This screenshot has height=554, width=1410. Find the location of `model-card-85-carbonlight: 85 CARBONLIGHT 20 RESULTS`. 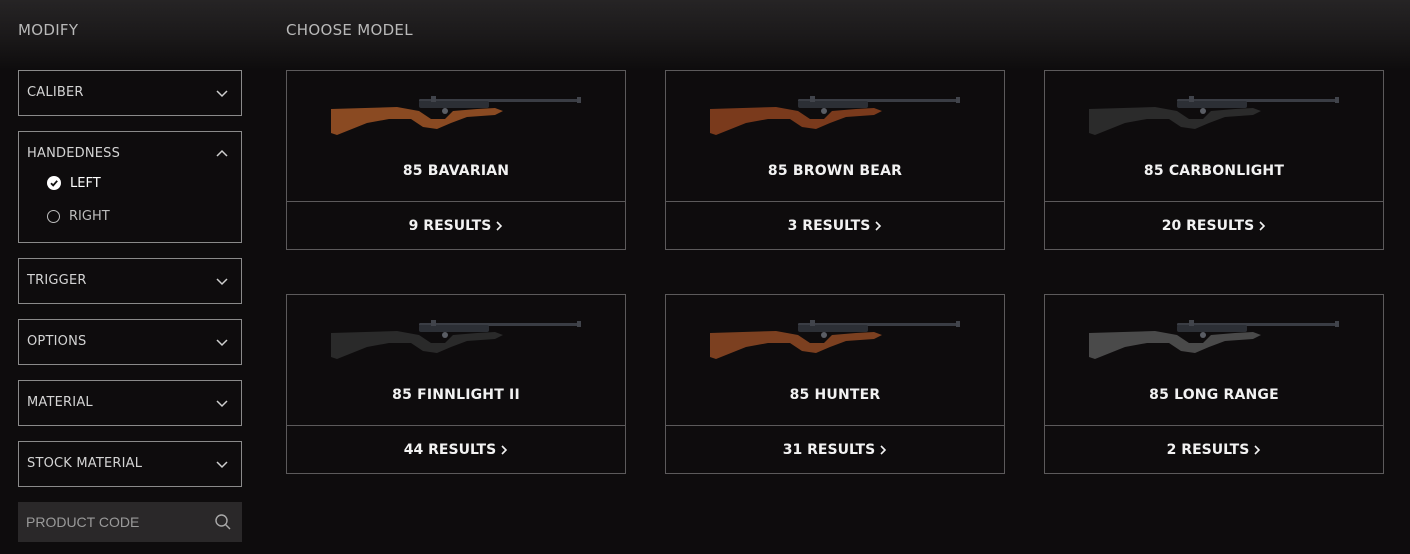

model-card-85-carbonlight: 85 CARBONLIGHT 20 RESULTS is located at coordinates (1214, 160).